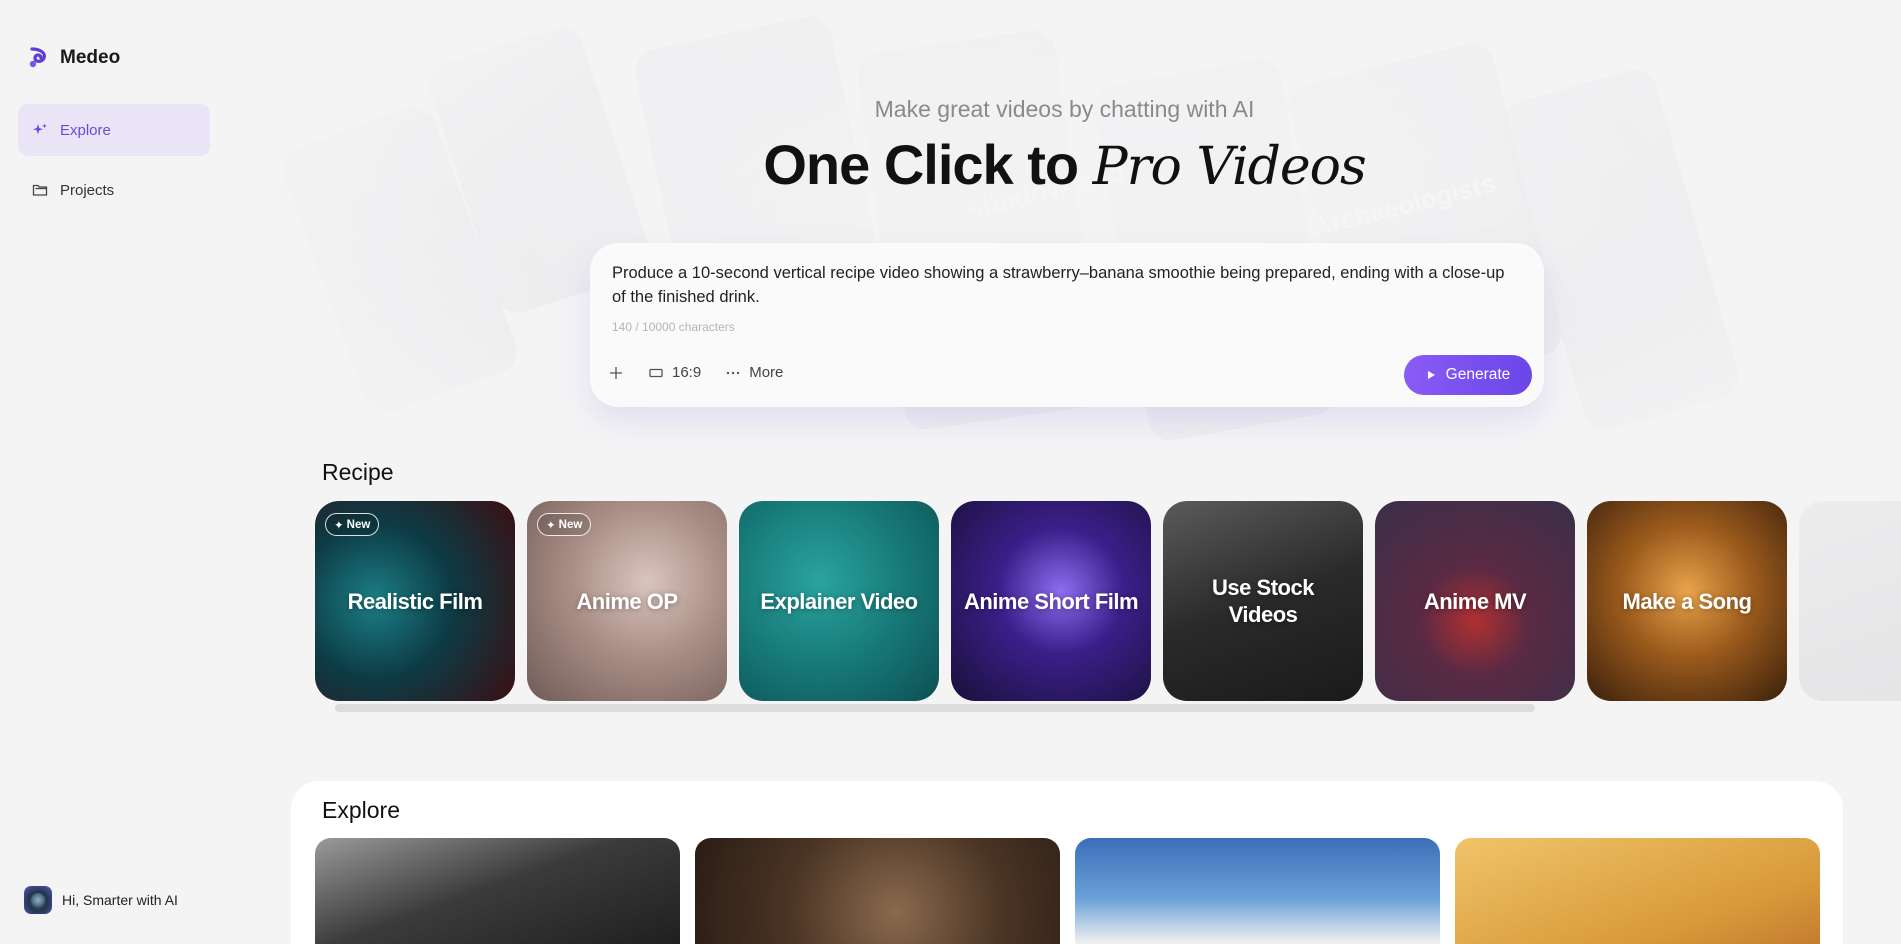  I want to click on recipe-card-anime-mv: Anime MV, so click(1475, 601).